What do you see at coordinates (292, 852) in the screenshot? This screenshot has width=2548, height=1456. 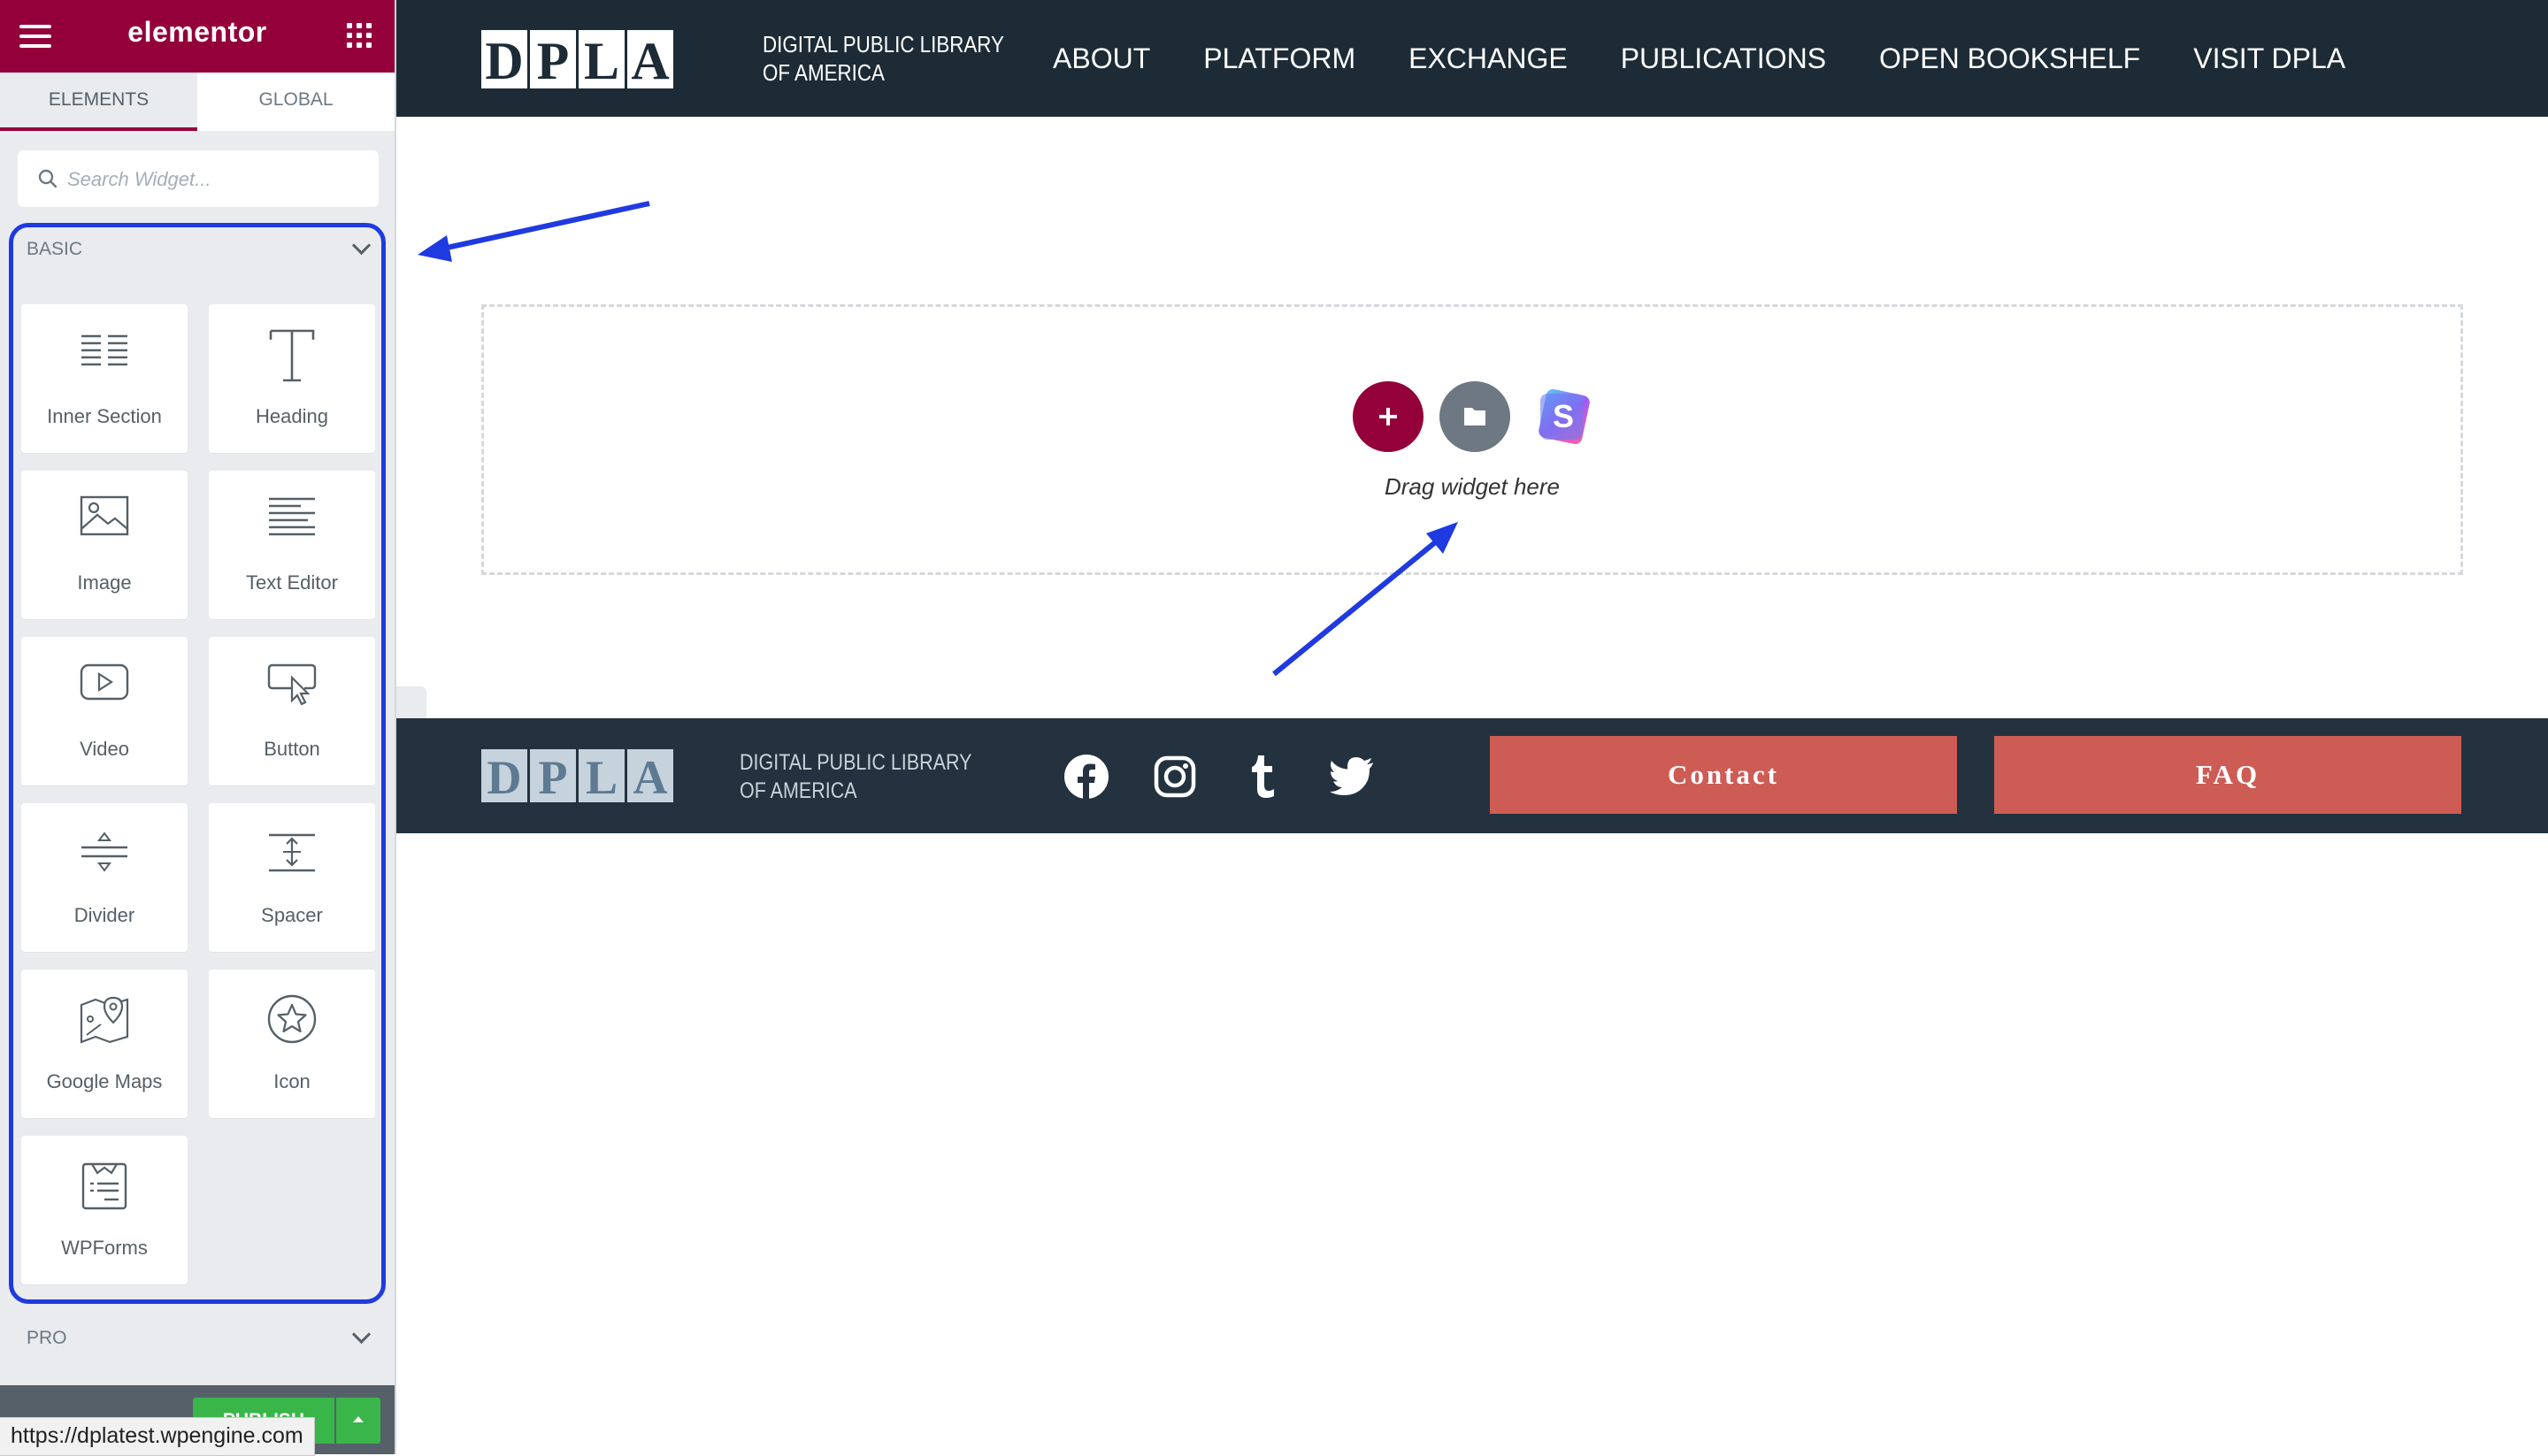 I see `spacer-icon` at bounding box center [292, 852].